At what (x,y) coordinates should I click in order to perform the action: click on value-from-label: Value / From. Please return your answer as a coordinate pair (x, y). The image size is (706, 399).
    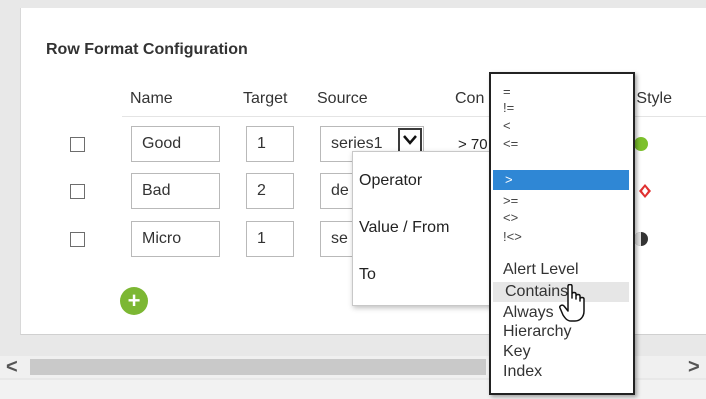
    Looking at the image, I should click on (404, 227).